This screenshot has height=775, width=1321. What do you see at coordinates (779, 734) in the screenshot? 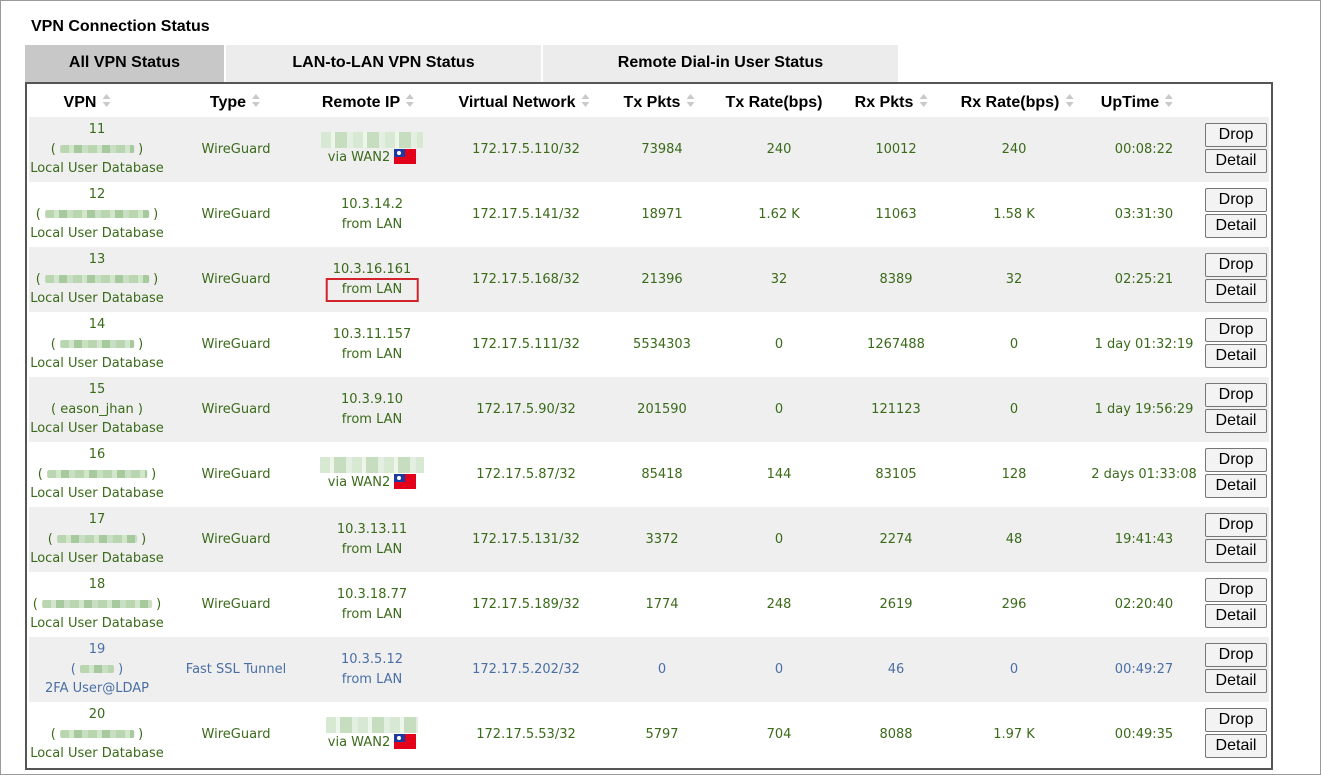
I see `tx-rate-cell: 704` at bounding box center [779, 734].